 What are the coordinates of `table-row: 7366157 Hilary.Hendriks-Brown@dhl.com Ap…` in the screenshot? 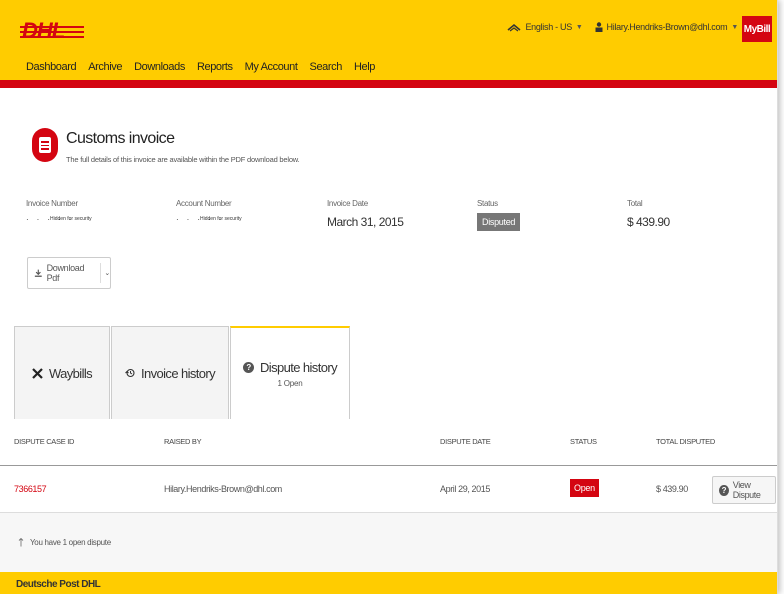 It's located at (388, 490).